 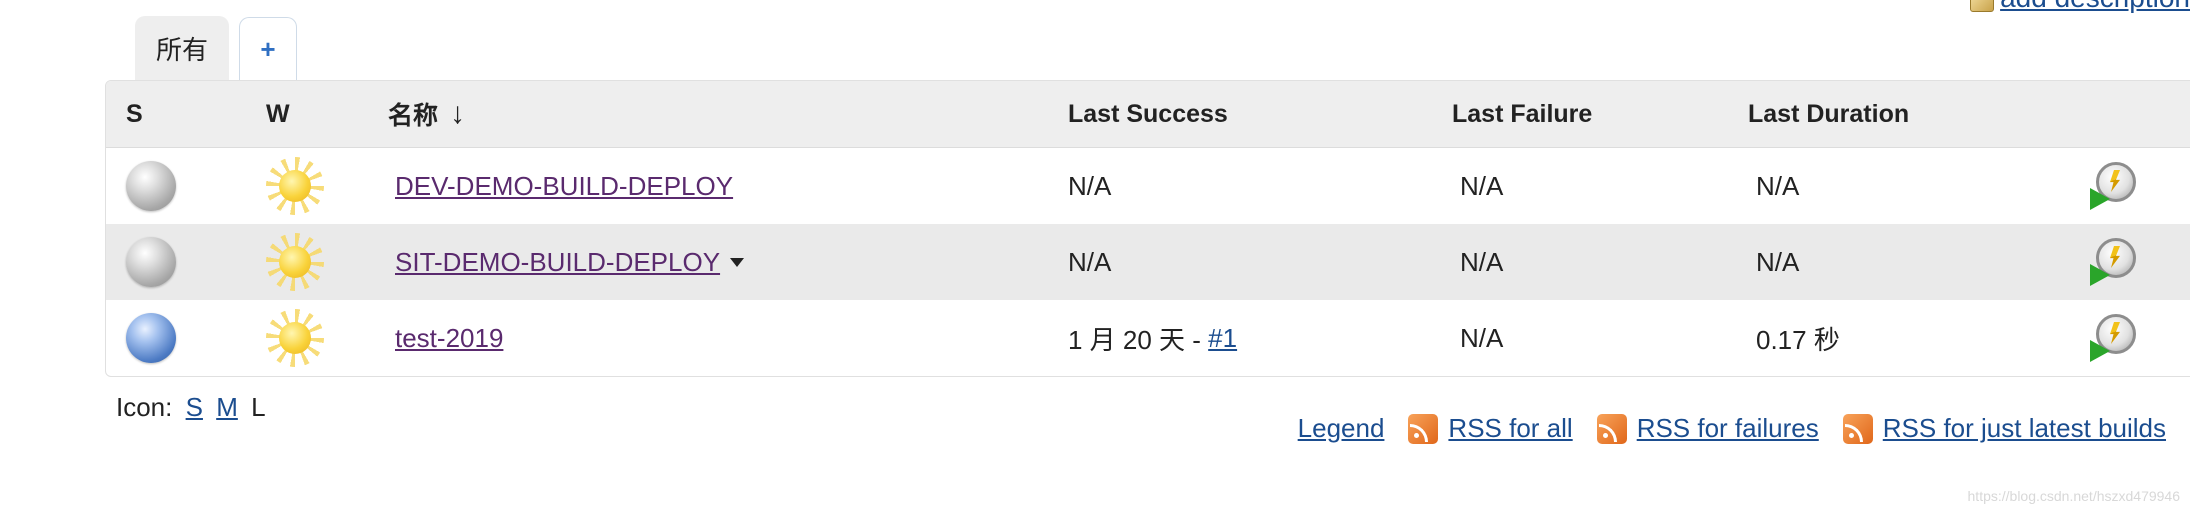 What do you see at coordinates (1828, 114) in the screenshot?
I see `header-last-duration: Last Duration` at bounding box center [1828, 114].